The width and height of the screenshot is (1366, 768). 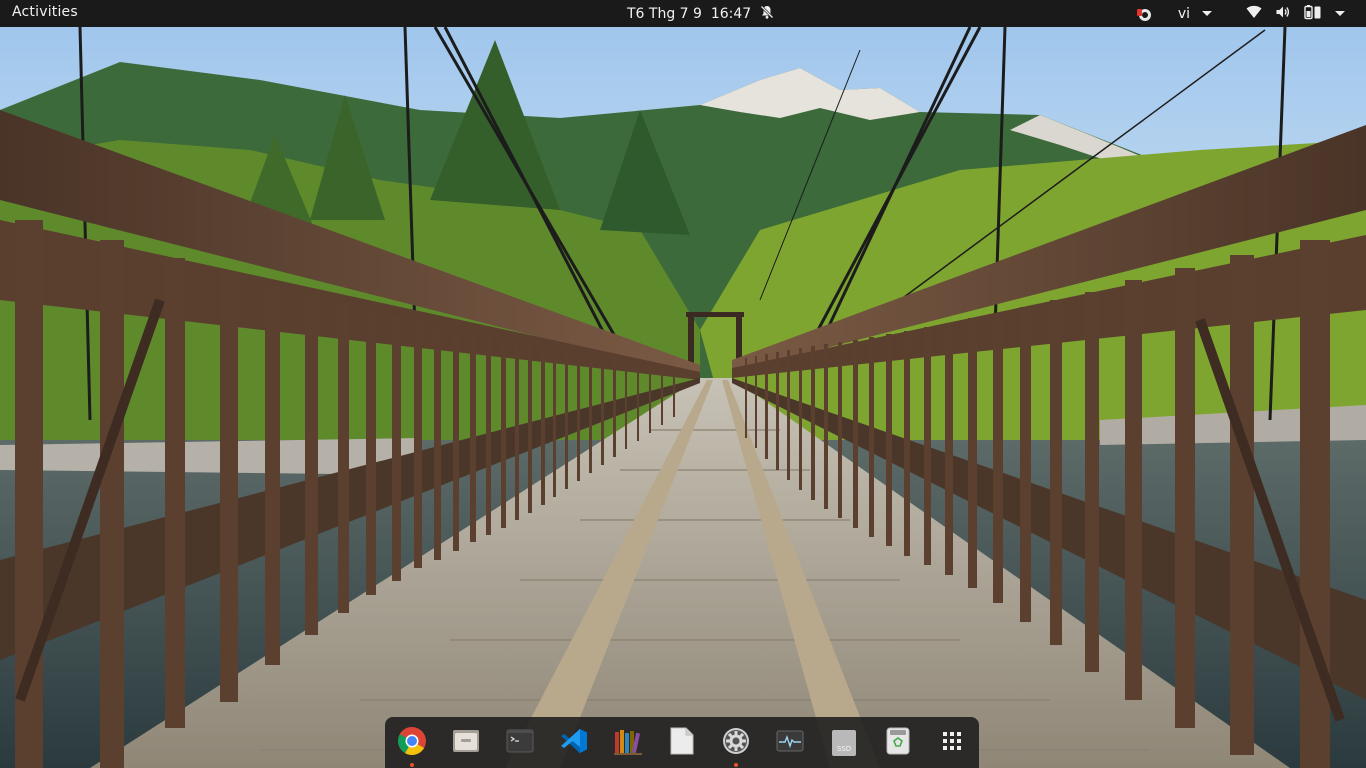 I want to click on document-icon, so click(x=682, y=743).